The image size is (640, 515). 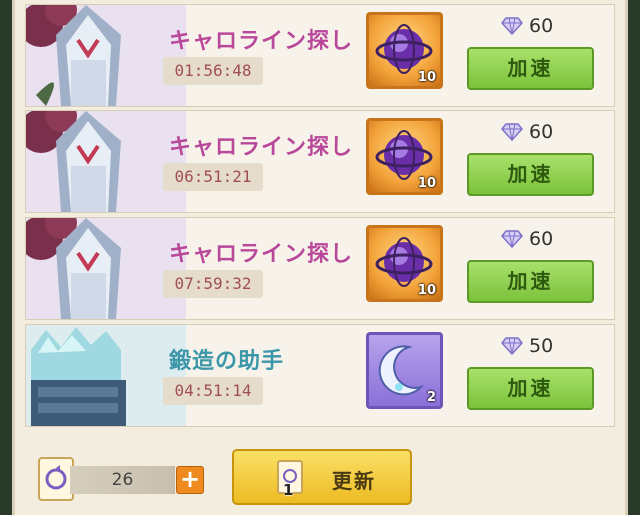 What do you see at coordinates (541, 346) in the screenshot?
I see `gem-cost-value: 50` at bounding box center [541, 346].